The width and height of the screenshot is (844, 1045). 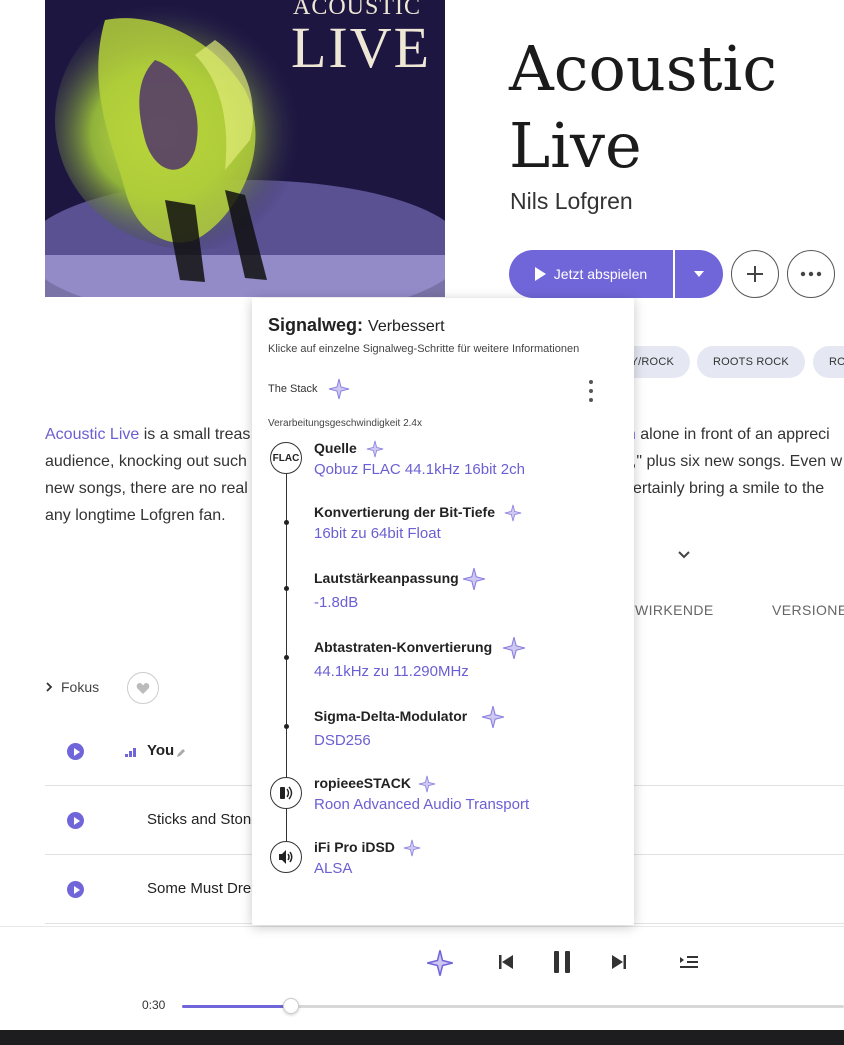 I want to click on favorite-filter-button, so click(x=143, y=688).